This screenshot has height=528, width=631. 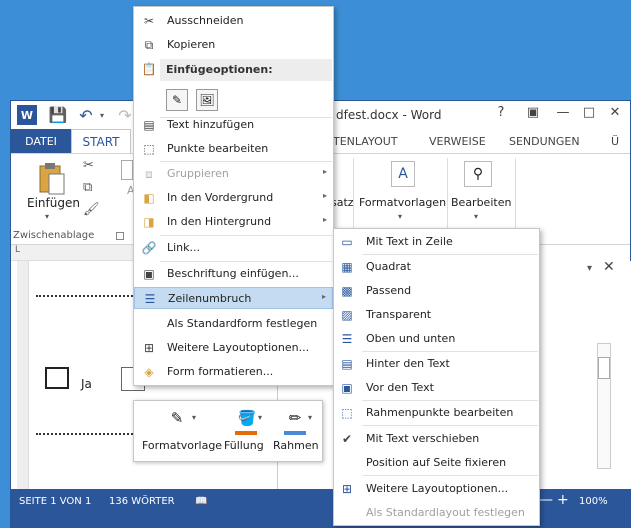 What do you see at coordinates (544, 141) in the screenshot?
I see `tab-sendungen: SENDUNGEN` at bounding box center [544, 141].